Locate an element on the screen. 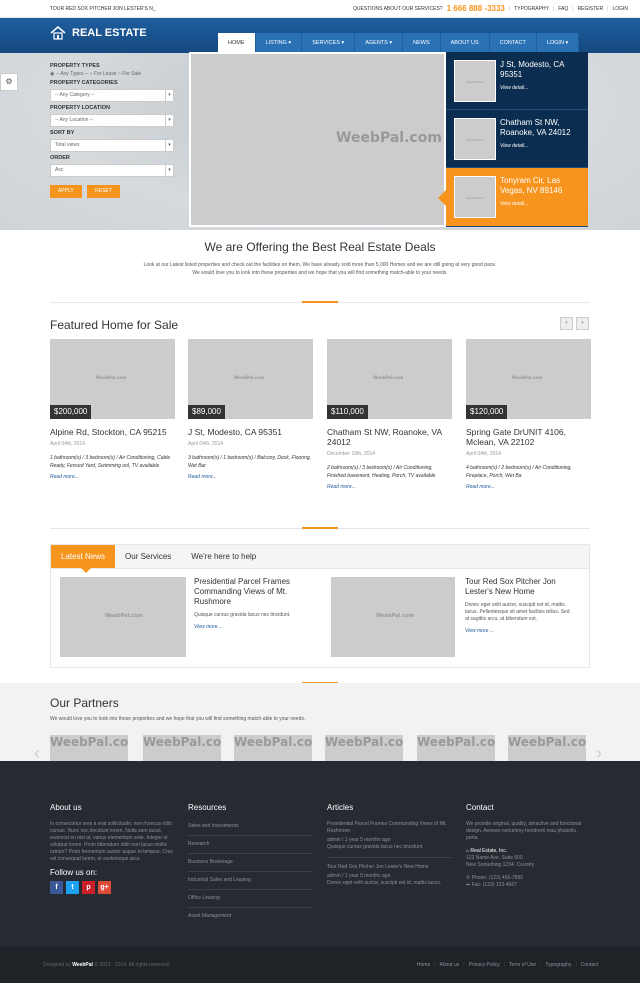 The image size is (640, 983). news-ticker: TOUR RED SOX PITCHER JON LESTER'S N_ is located at coordinates (103, 9).